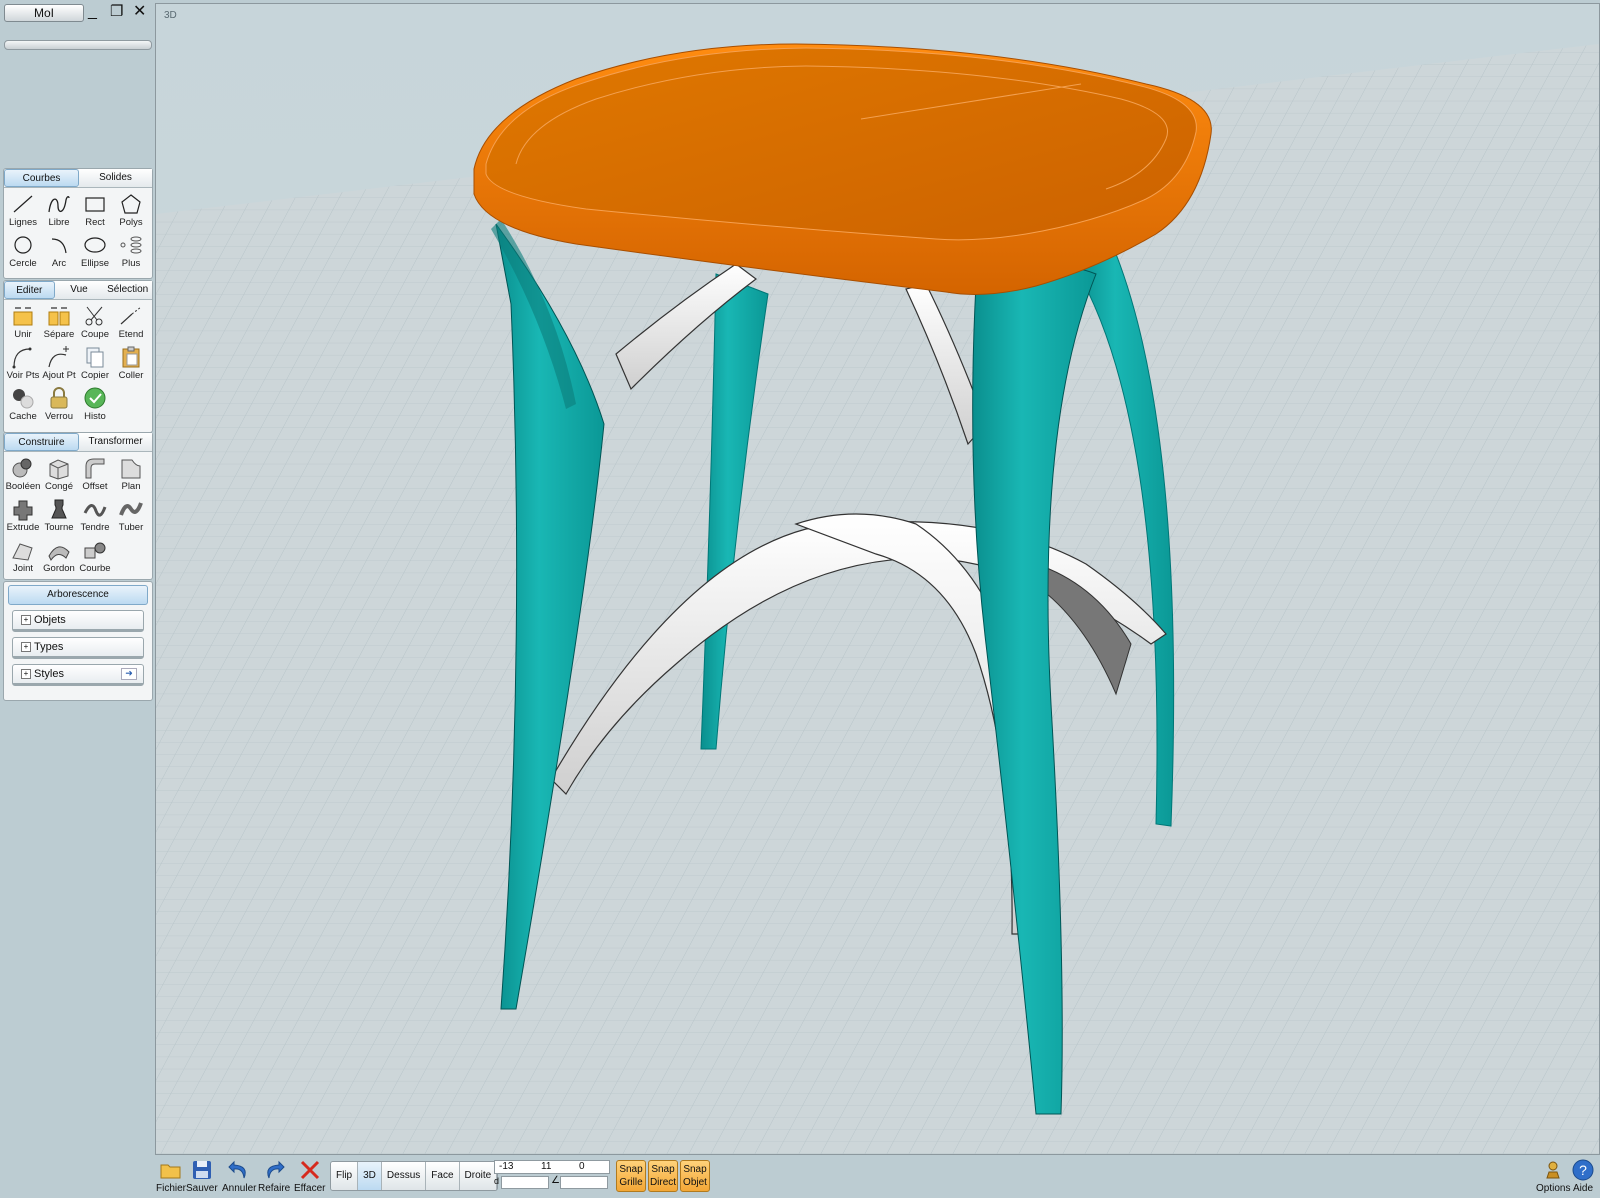  Describe the element at coordinates (22, 358) in the screenshot. I see `show-points-icon` at that location.